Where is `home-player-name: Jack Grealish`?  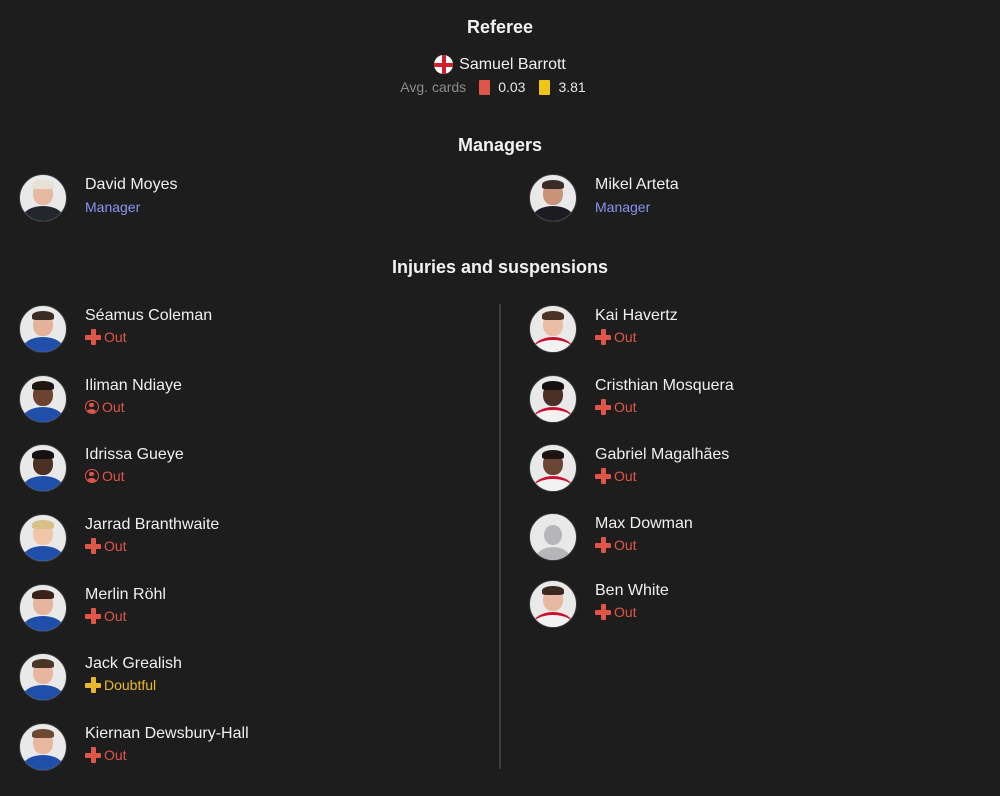 home-player-name: Jack Grealish is located at coordinates (133, 663).